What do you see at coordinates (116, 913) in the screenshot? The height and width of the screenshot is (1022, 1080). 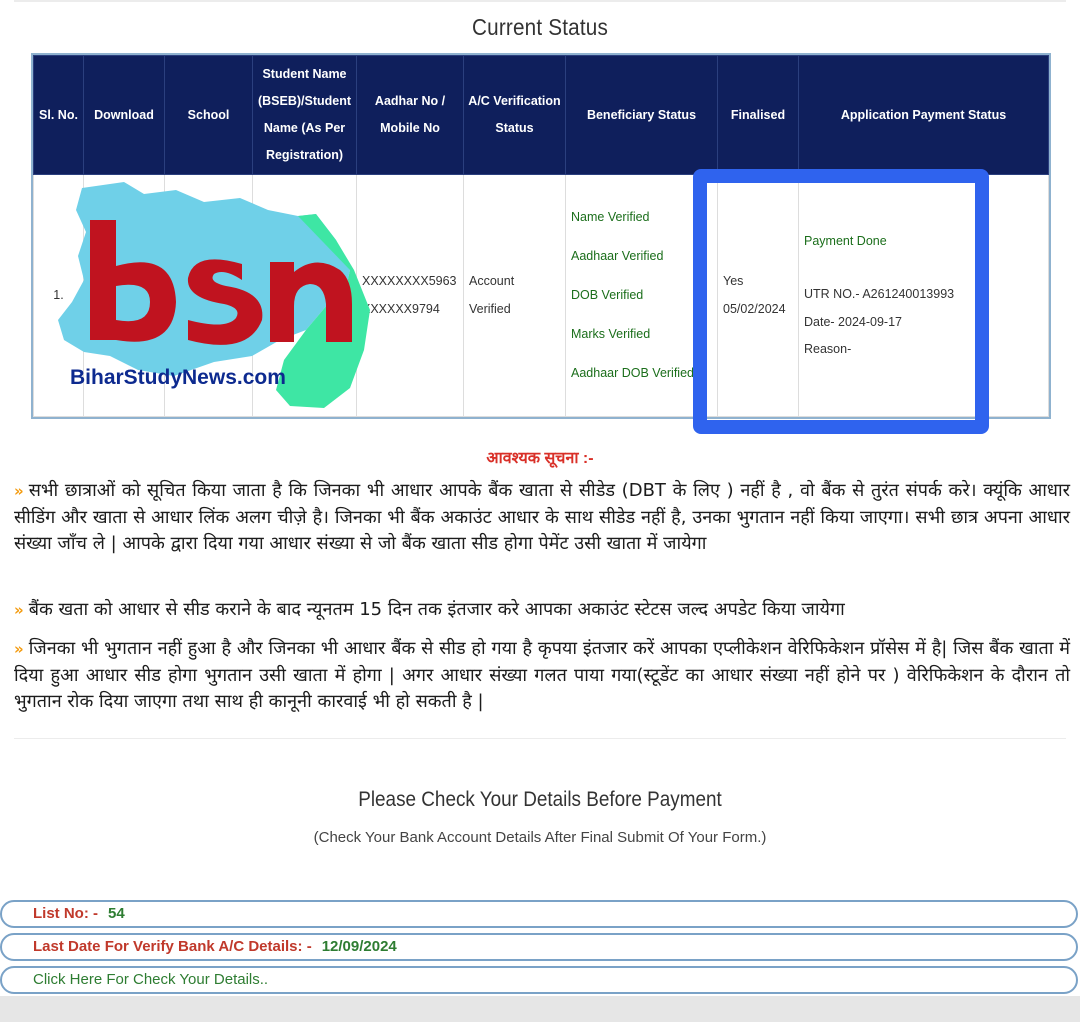 I see `list-no-value: 54` at bounding box center [116, 913].